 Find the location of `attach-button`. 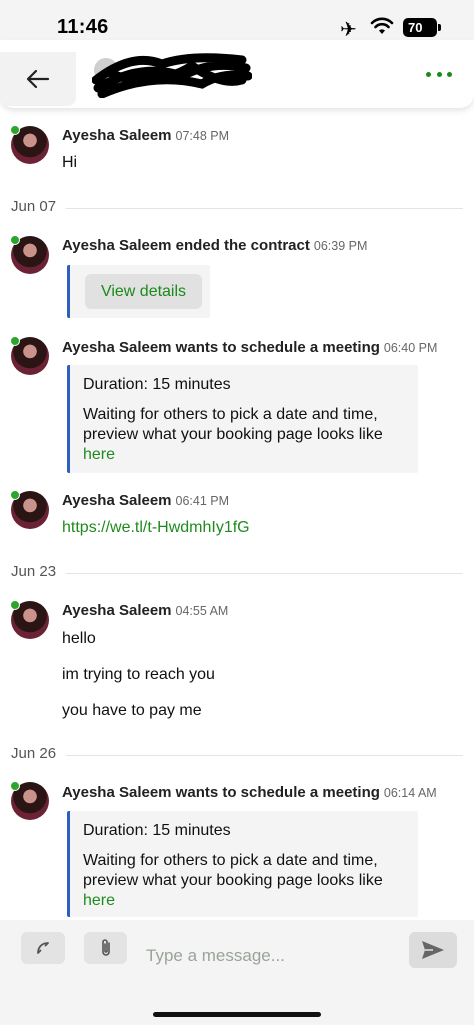

attach-button is located at coordinates (105, 948).